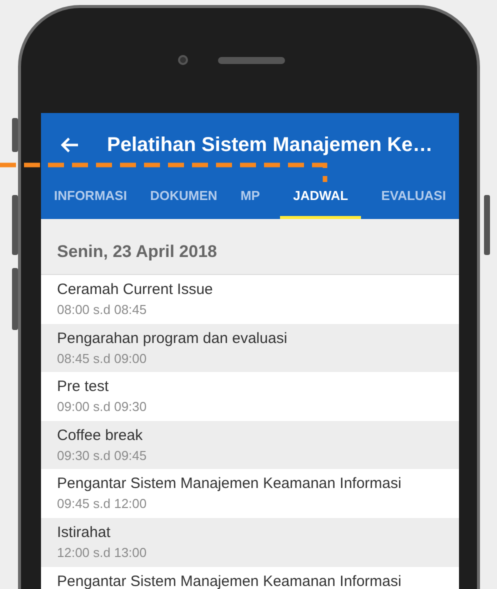  I want to click on session-time: 09:00 s.d 09:30, so click(102, 407).